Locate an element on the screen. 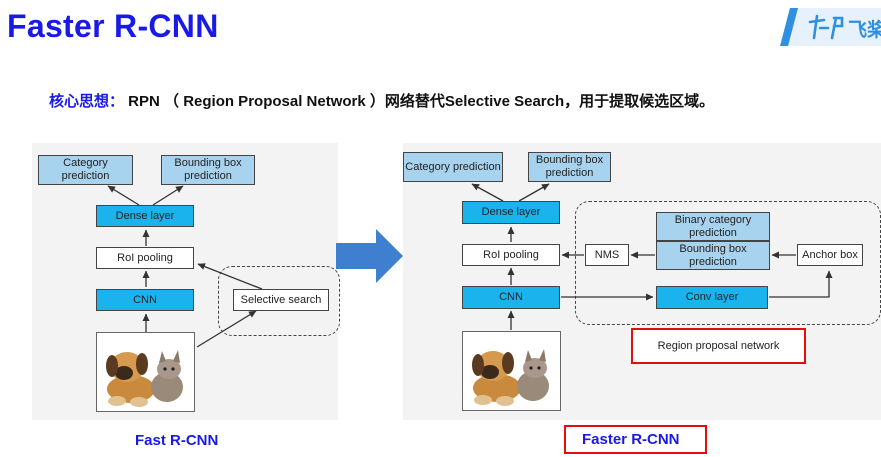  faster-roi-box: RoI pooling is located at coordinates (511, 255).